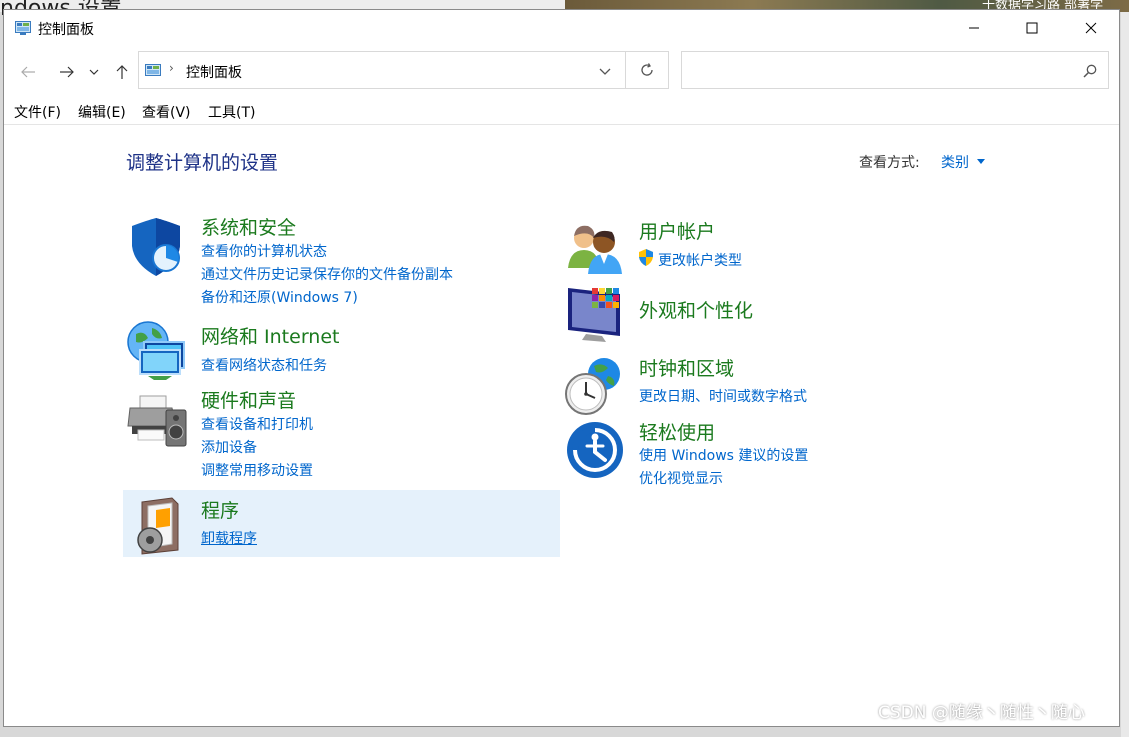 This screenshot has height=737, width=1129. Describe the element at coordinates (102, 112) in the screenshot. I see `menu-edit: 编辑(E)` at that location.